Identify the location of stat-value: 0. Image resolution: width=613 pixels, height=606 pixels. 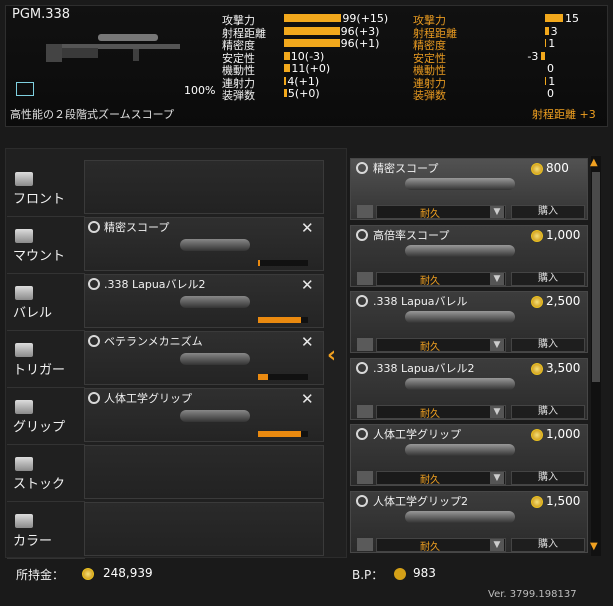
(550, 68).